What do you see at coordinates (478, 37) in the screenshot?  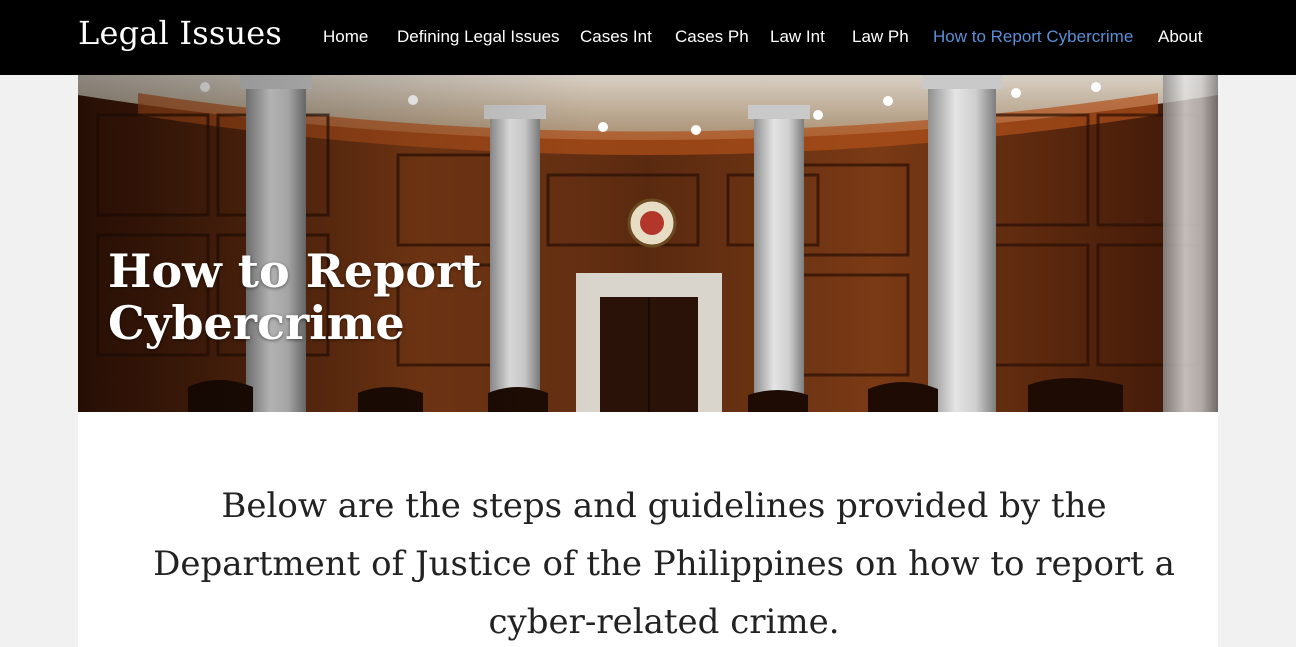 I see `nav-defining-legal-issues: Defining Legal Issues` at bounding box center [478, 37].